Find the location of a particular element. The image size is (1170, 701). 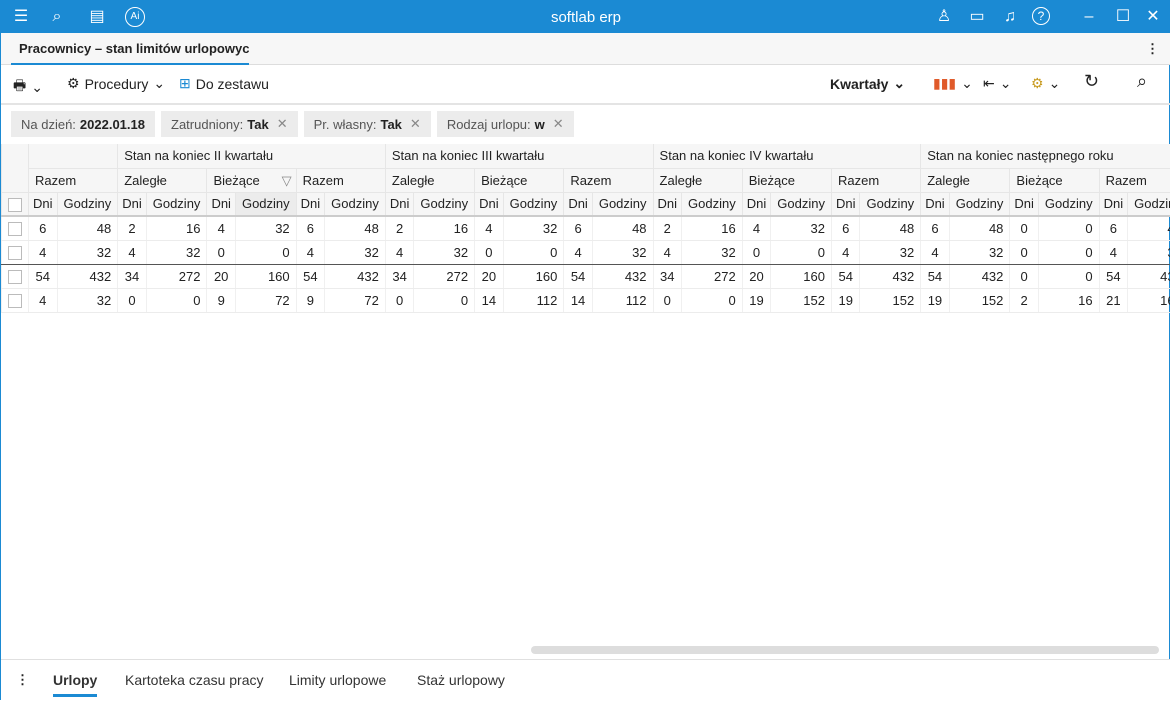

horizontal-scrollbar is located at coordinates (845, 650).